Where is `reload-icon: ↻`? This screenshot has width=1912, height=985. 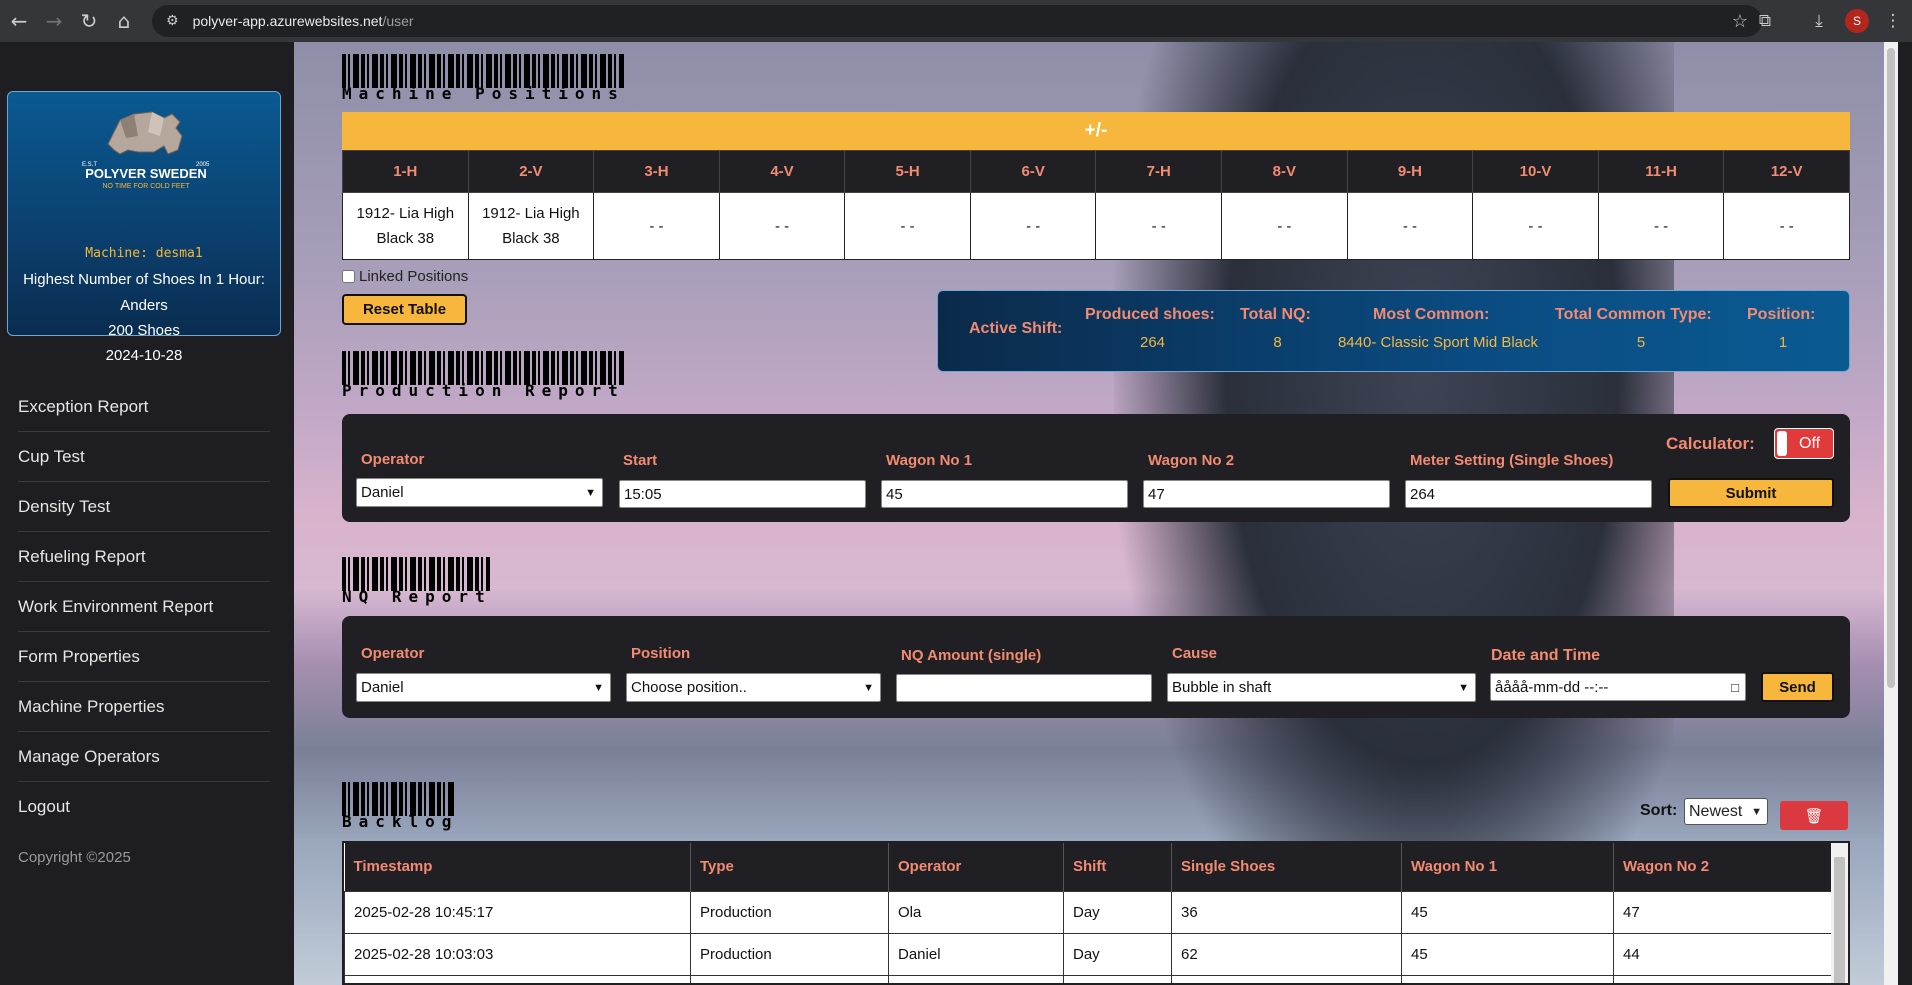
reload-icon: ↻ is located at coordinates (89, 21).